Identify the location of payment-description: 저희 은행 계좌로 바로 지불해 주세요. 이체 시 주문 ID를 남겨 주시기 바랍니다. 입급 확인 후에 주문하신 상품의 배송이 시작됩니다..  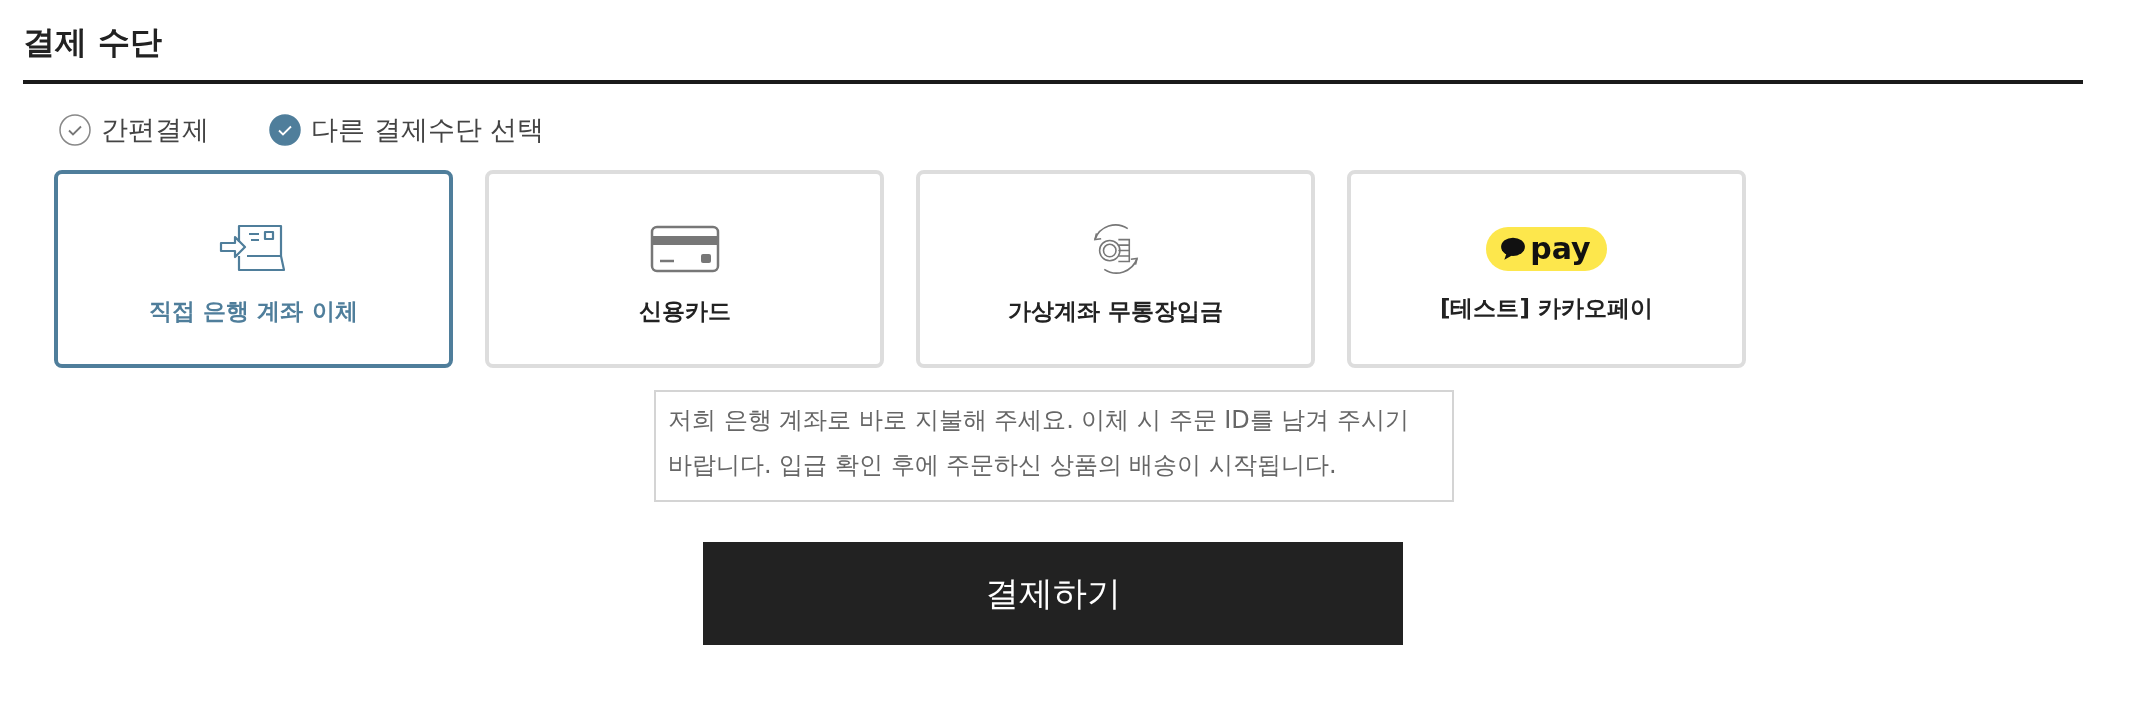
(1054, 446).